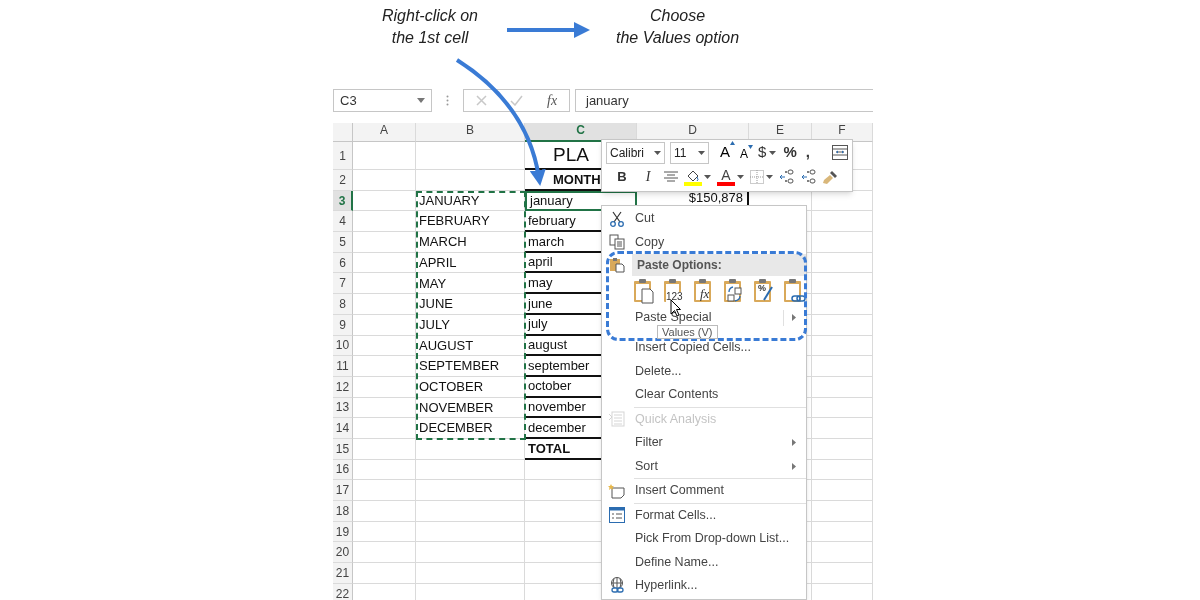 This screenshot has height=600, width=1200. Describe the element at coordinates (470, 346) in the screenshot. I see `table-cell: AUGUST` at that location.